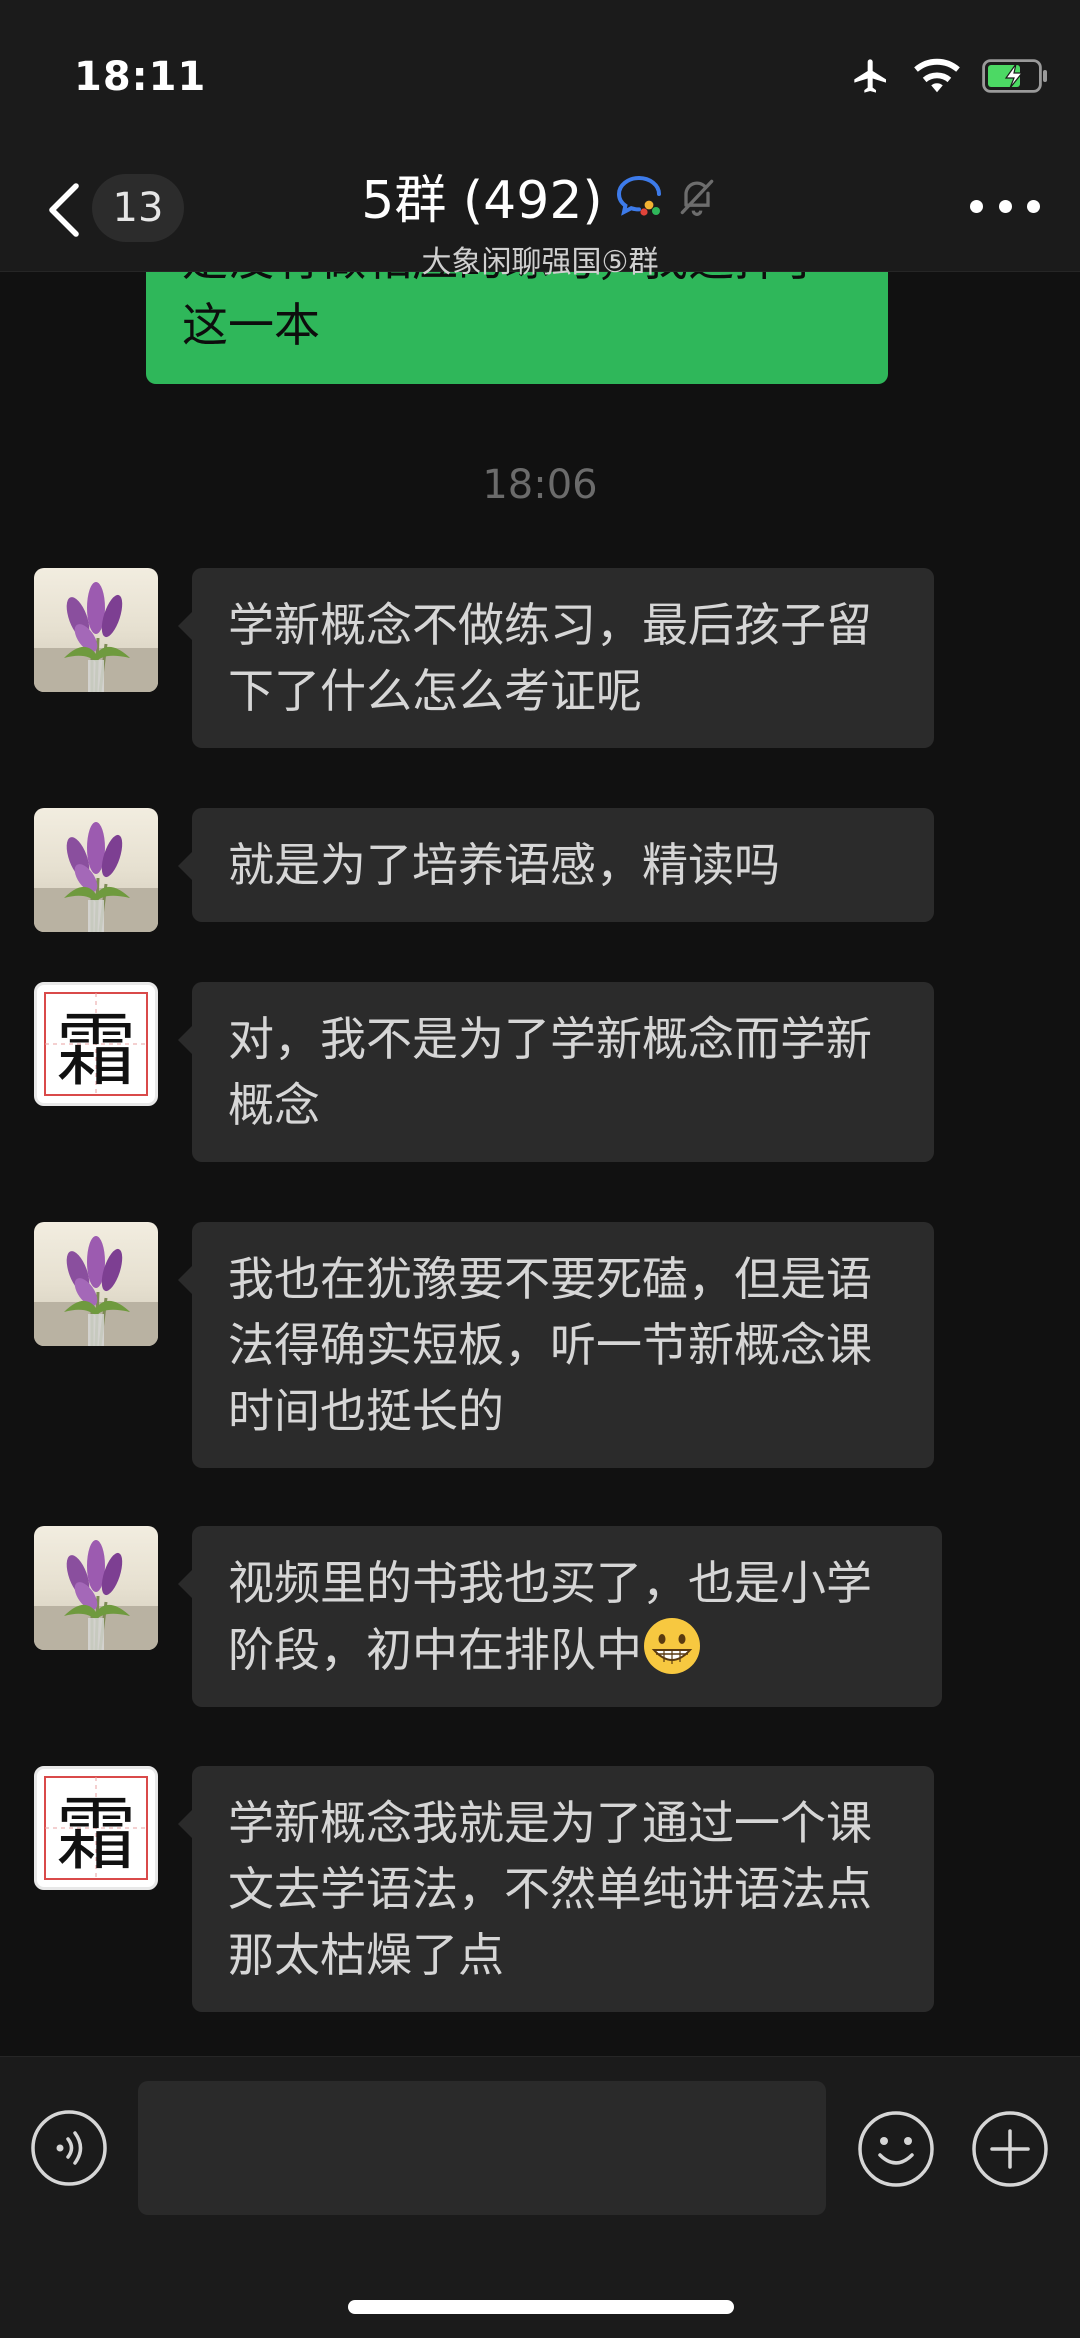  I want to click on incoming-message-bubble: 就是为了培养语感，精读吗, so click(556, 865).